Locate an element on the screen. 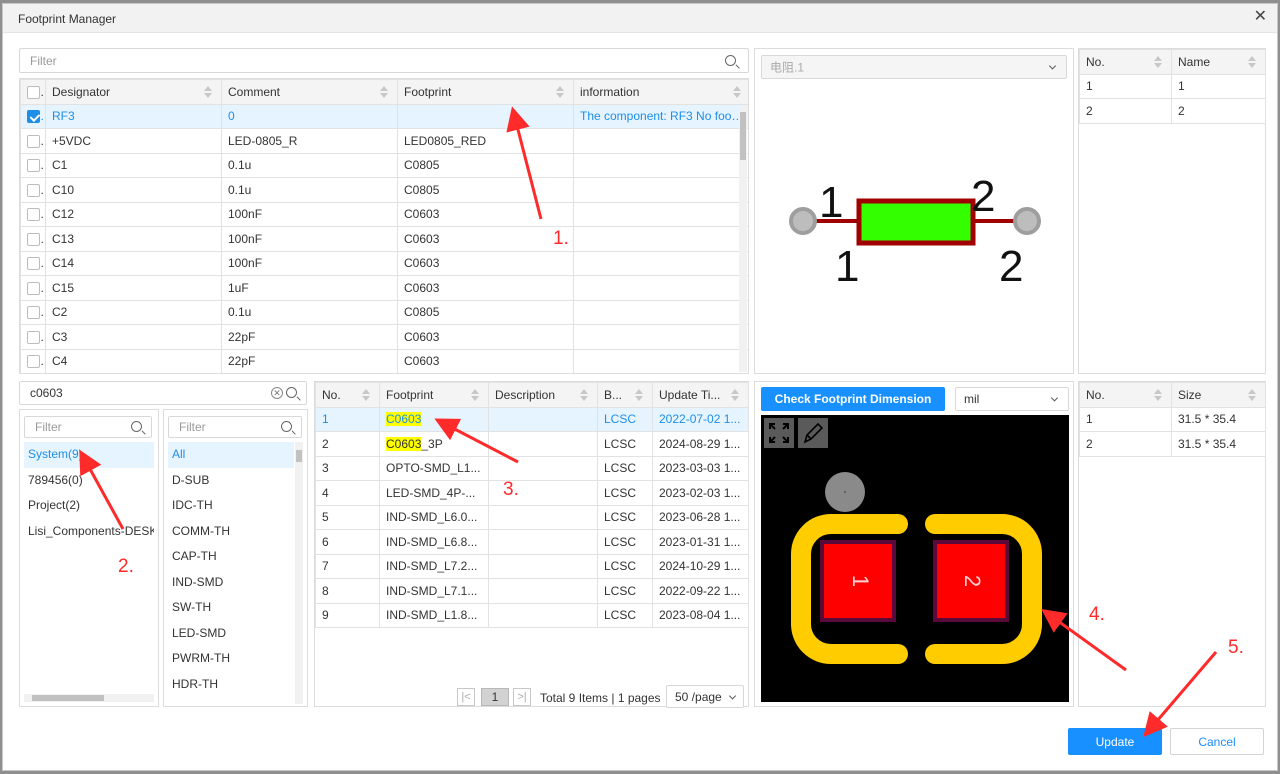 This screenshot has width=1280, height=774. column-header-description: Description is located at coordinates (543, 395).